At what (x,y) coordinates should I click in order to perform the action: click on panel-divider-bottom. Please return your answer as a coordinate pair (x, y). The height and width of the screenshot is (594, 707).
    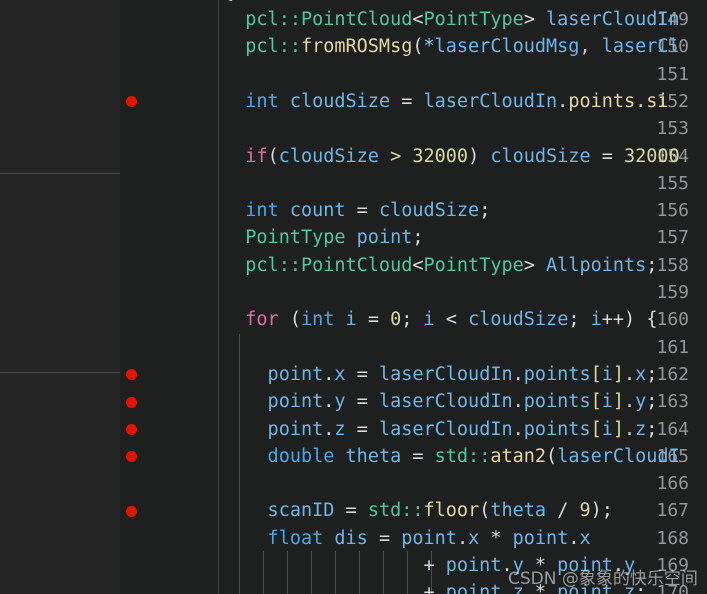
    Looking at the image, I should click on (60, 372).